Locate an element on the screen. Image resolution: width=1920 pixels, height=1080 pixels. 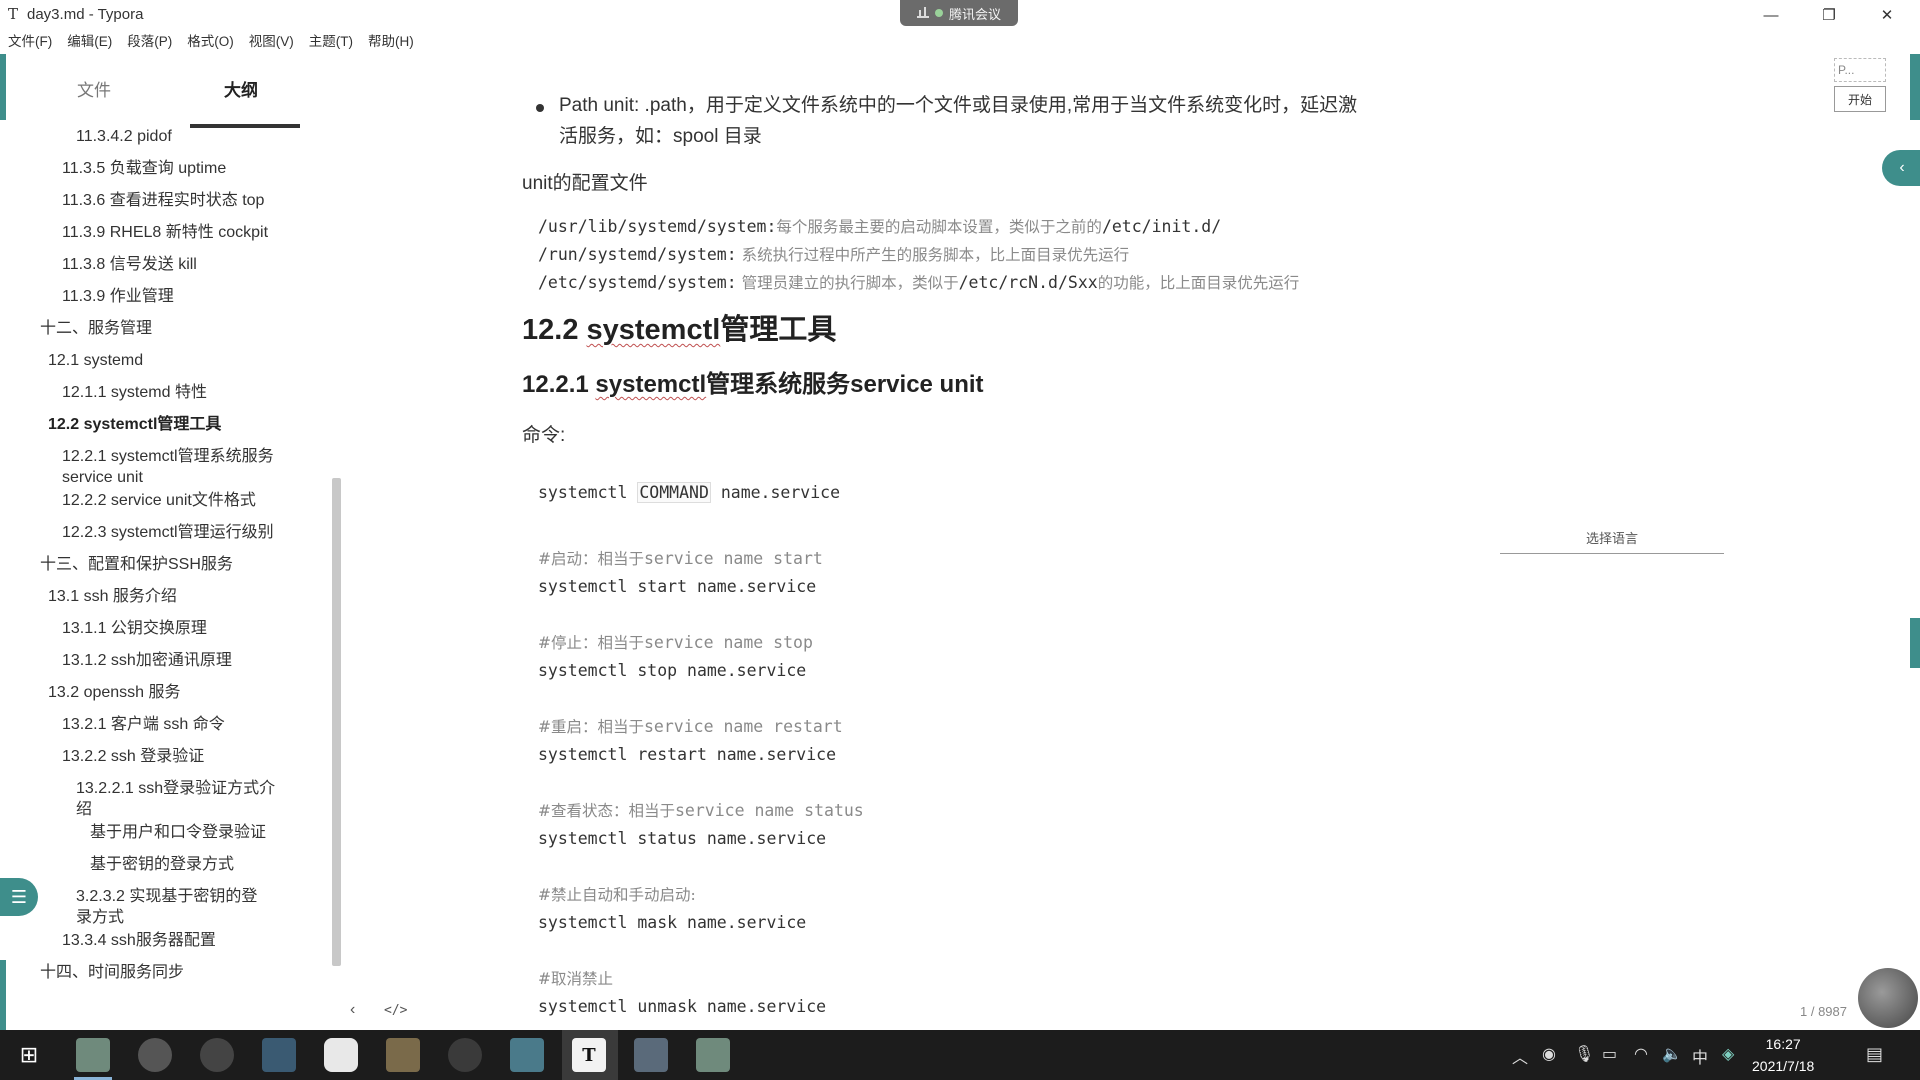
outline-item: 13.2.2.1 ssh登录验证方式介绍 is located at coordinates (175, 799).